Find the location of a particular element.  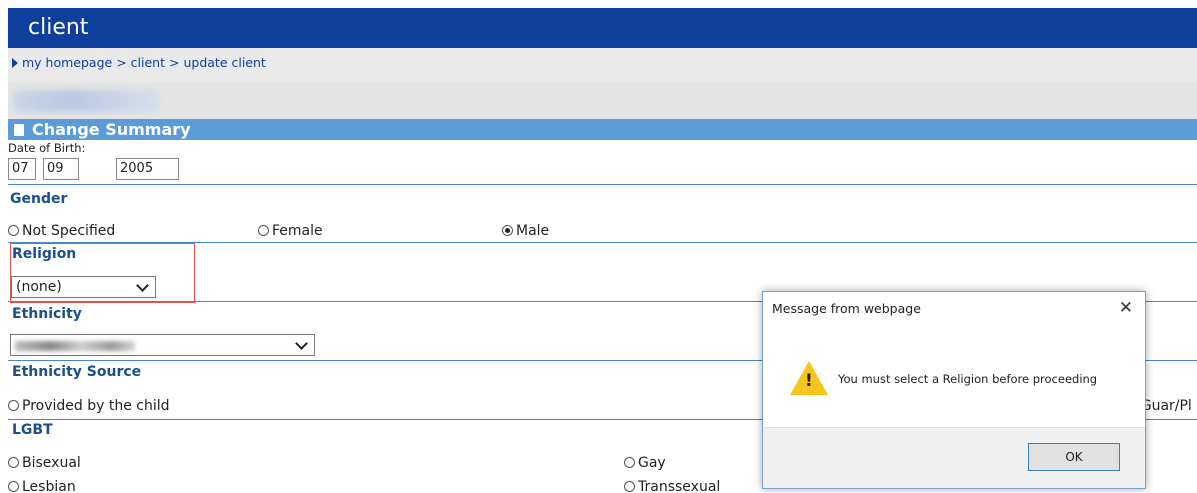

ethnicity-value-redacted is located at coordinates (75, 346).